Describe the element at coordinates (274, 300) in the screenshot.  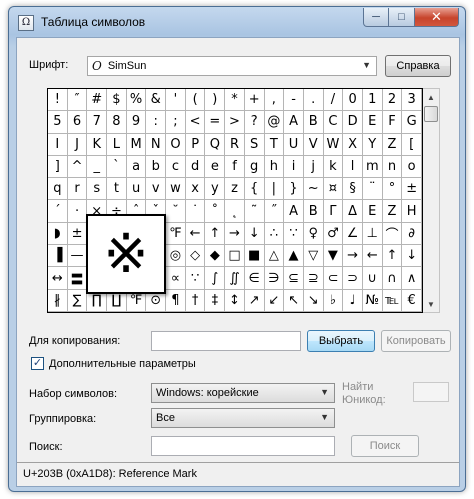
I see `character-cell: ↙` at that location.